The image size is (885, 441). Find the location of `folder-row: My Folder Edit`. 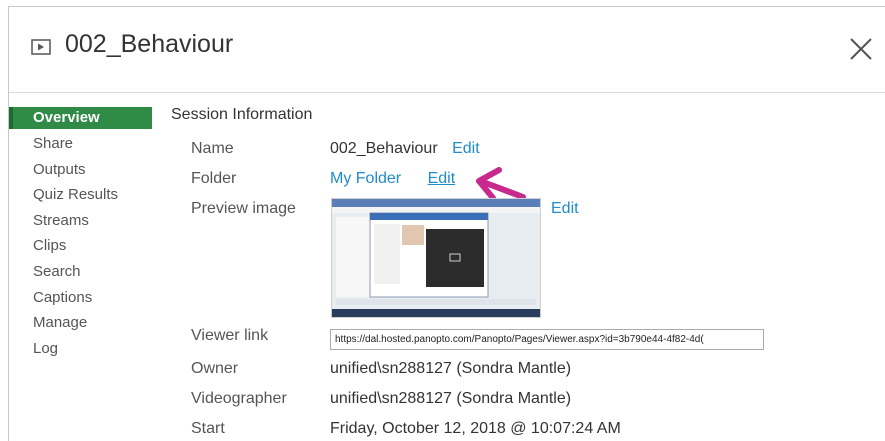

folder-row: My Folder Edit is located at coordinates (392, 179).